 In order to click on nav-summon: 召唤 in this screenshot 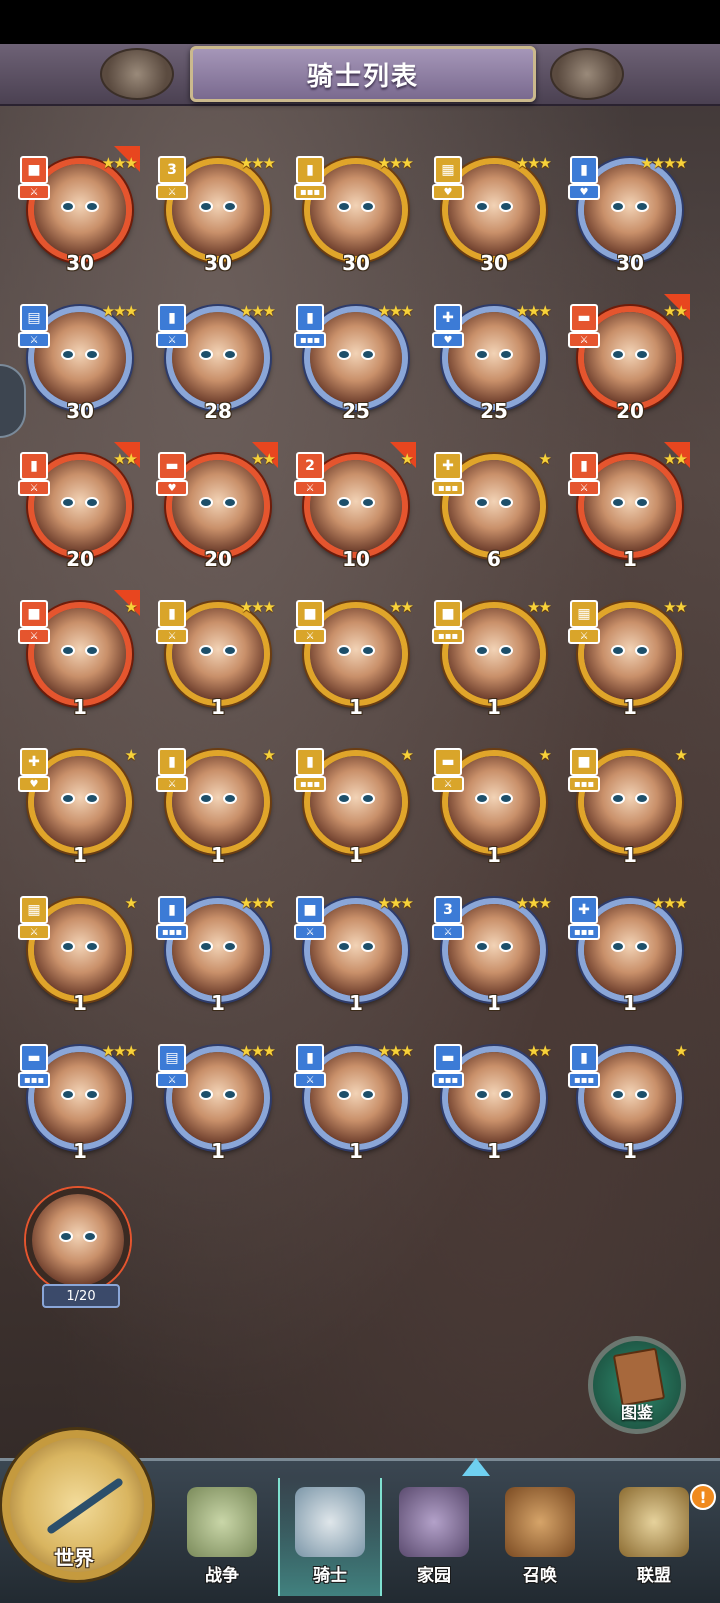, I will do `click(540, 1537)`.